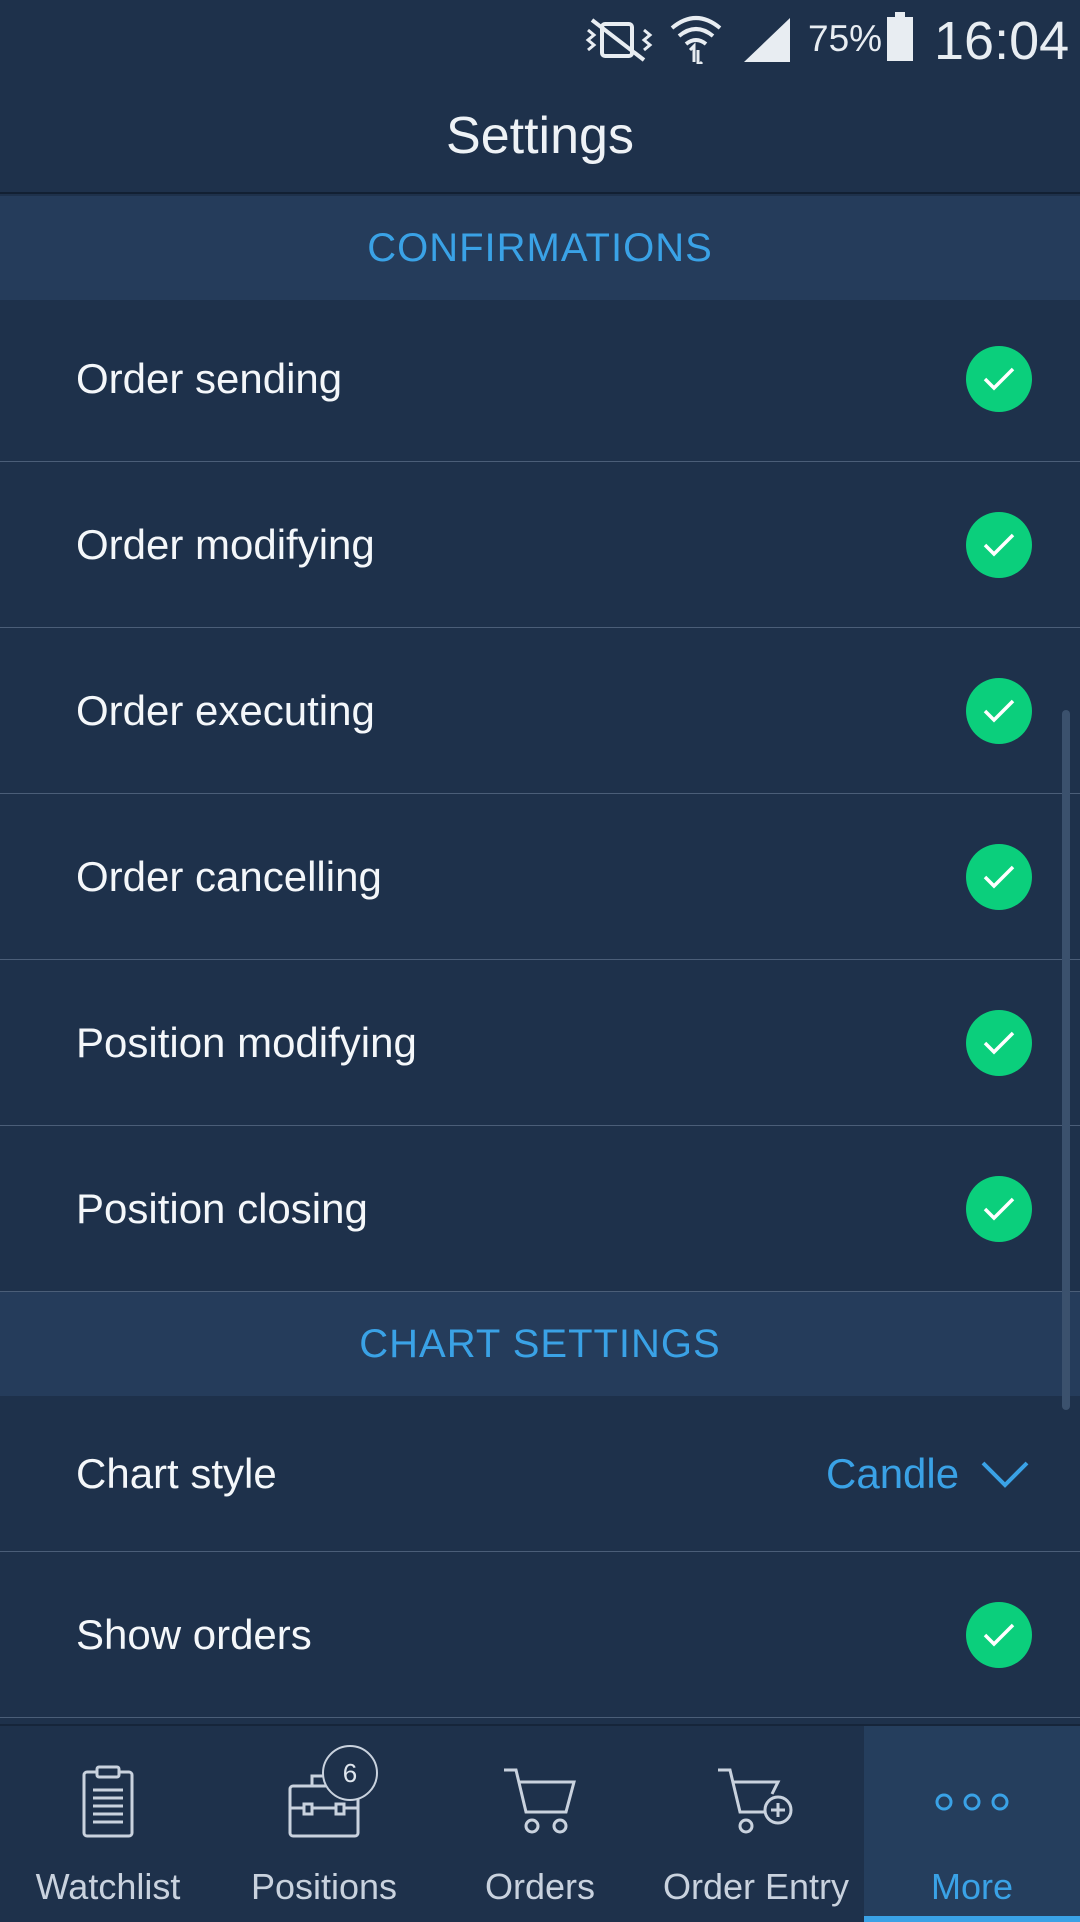 This screenshot has width=1080, height=1922. I want to click on chevron-down-icon, so click(1005, 1474).